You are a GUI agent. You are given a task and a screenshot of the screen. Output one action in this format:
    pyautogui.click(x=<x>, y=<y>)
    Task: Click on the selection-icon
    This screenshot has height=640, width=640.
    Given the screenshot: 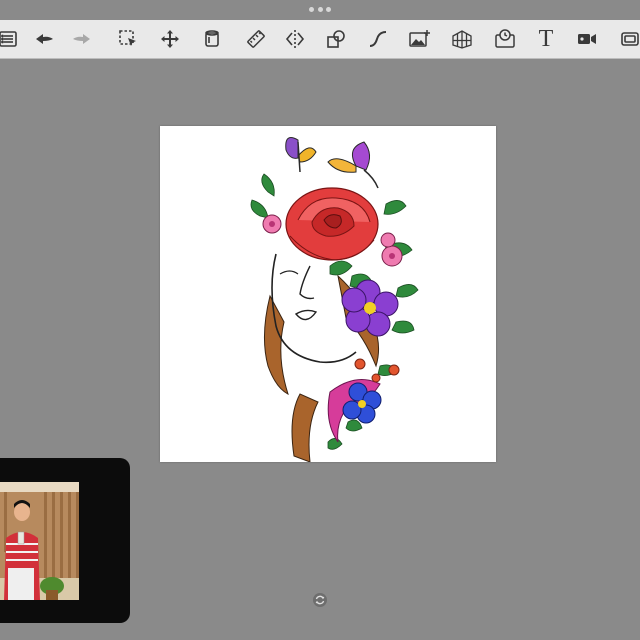 What is the action you would take?
    pyautogui.click(x=128, y=39)
    